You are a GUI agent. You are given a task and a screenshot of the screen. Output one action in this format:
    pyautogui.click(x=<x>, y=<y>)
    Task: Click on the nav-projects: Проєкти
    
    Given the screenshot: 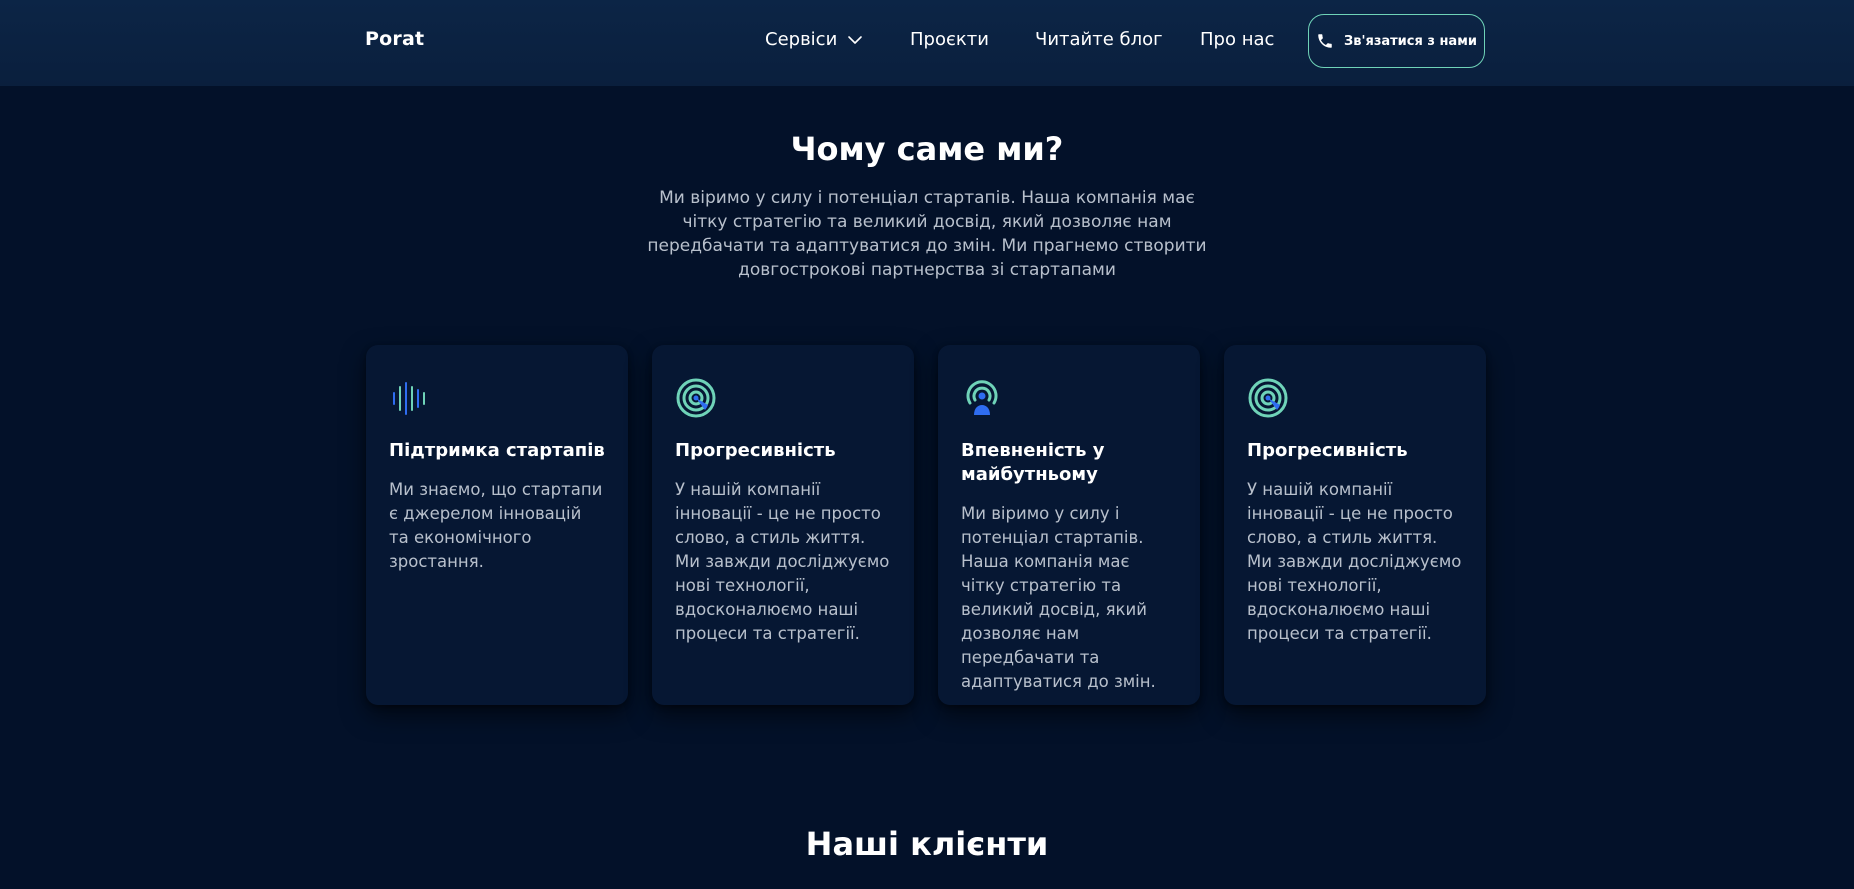 What is the action you would take?
    pyautogui.click(x=949, y=39)
    